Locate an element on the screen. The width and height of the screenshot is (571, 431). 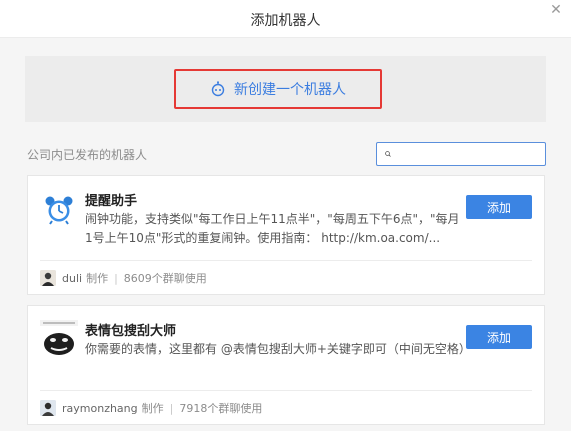
usage-count: 8609个群聊使用 is located at coordinates (165, 278).